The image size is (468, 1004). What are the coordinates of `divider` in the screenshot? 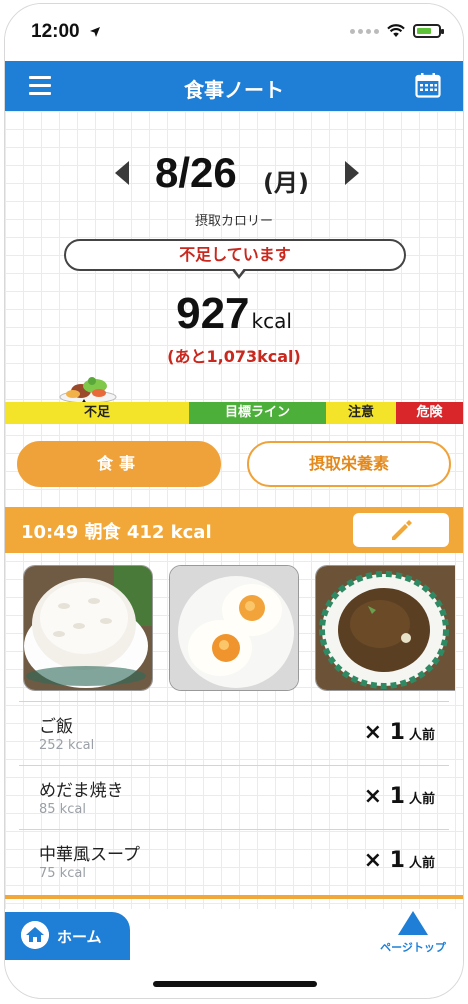 It's located at (234, 897).